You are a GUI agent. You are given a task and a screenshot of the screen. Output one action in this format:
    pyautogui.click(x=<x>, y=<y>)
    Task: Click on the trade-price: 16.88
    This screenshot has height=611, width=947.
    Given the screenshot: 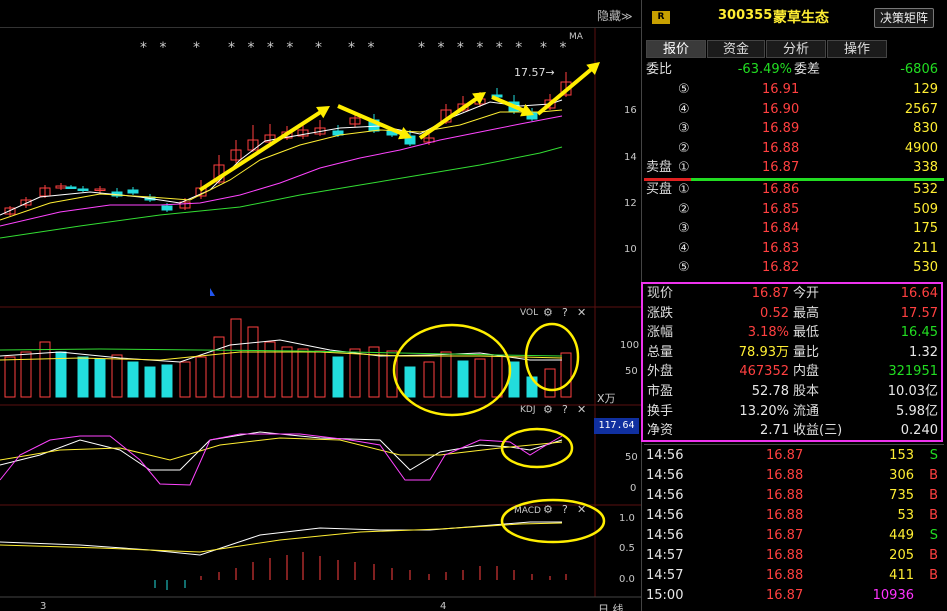 What is the action you would take?
    pyautogui.click(x=785, y=495)
    